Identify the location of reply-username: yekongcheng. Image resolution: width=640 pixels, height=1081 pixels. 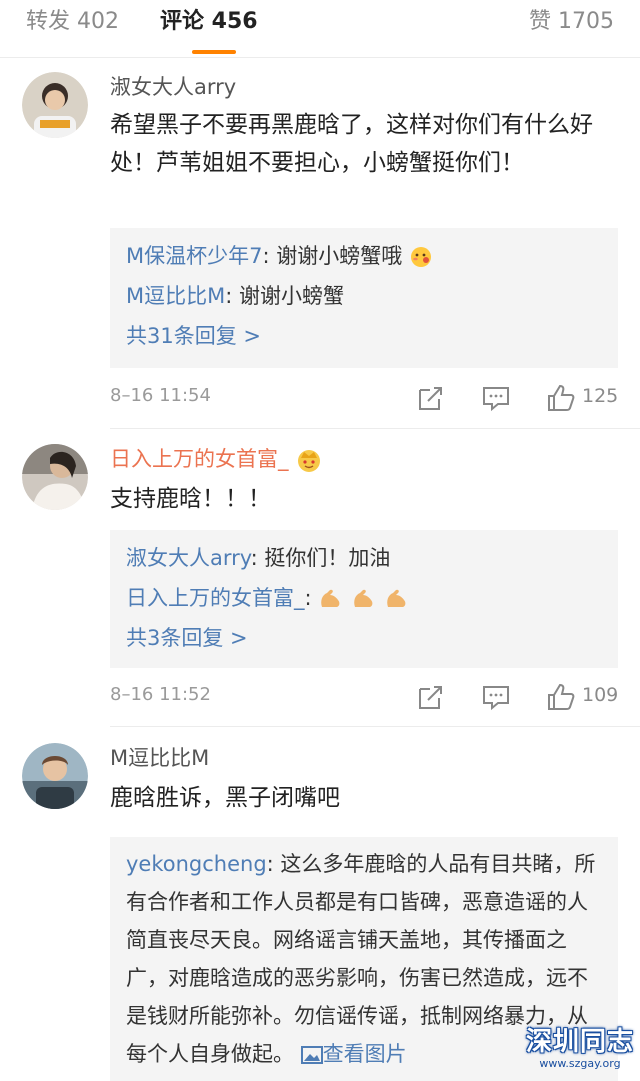
(196, 864).